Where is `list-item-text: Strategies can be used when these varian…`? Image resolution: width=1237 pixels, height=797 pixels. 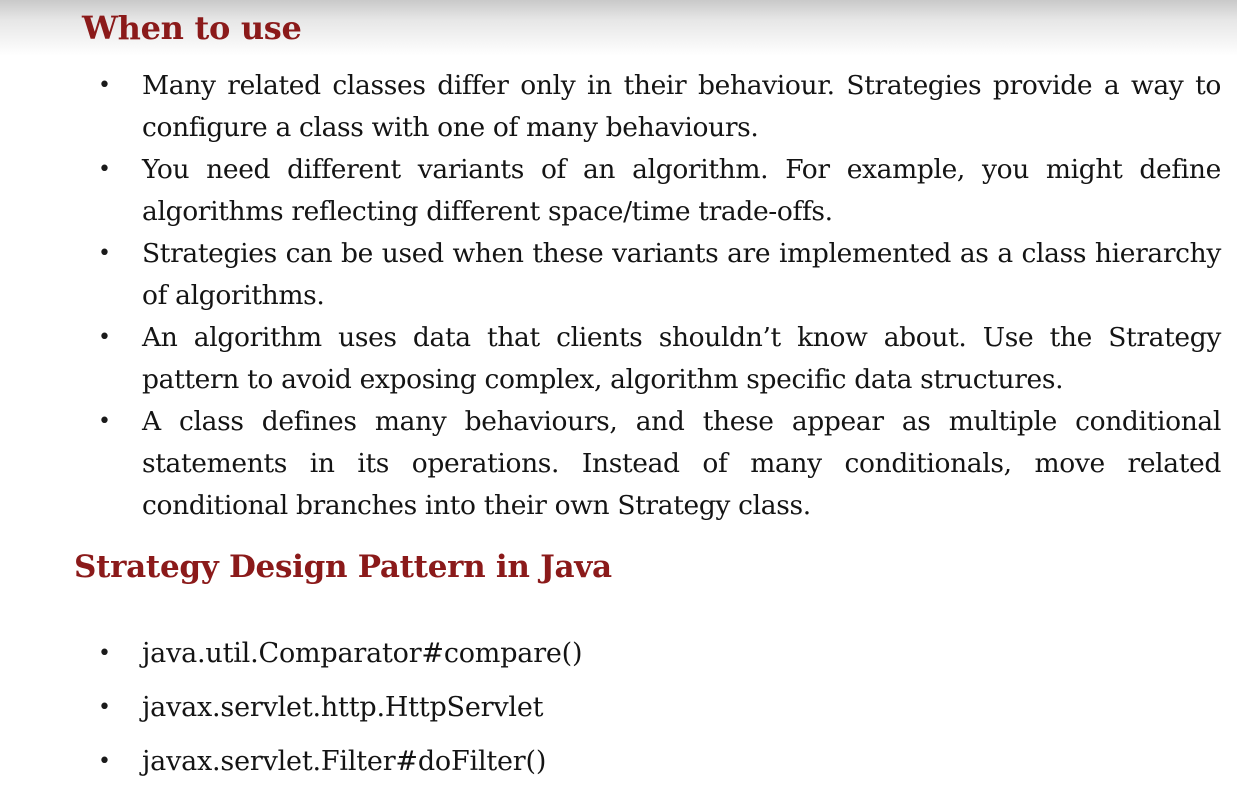 list-item-text: Strategies can be used when these varian… is located at coordinates (681, 274).